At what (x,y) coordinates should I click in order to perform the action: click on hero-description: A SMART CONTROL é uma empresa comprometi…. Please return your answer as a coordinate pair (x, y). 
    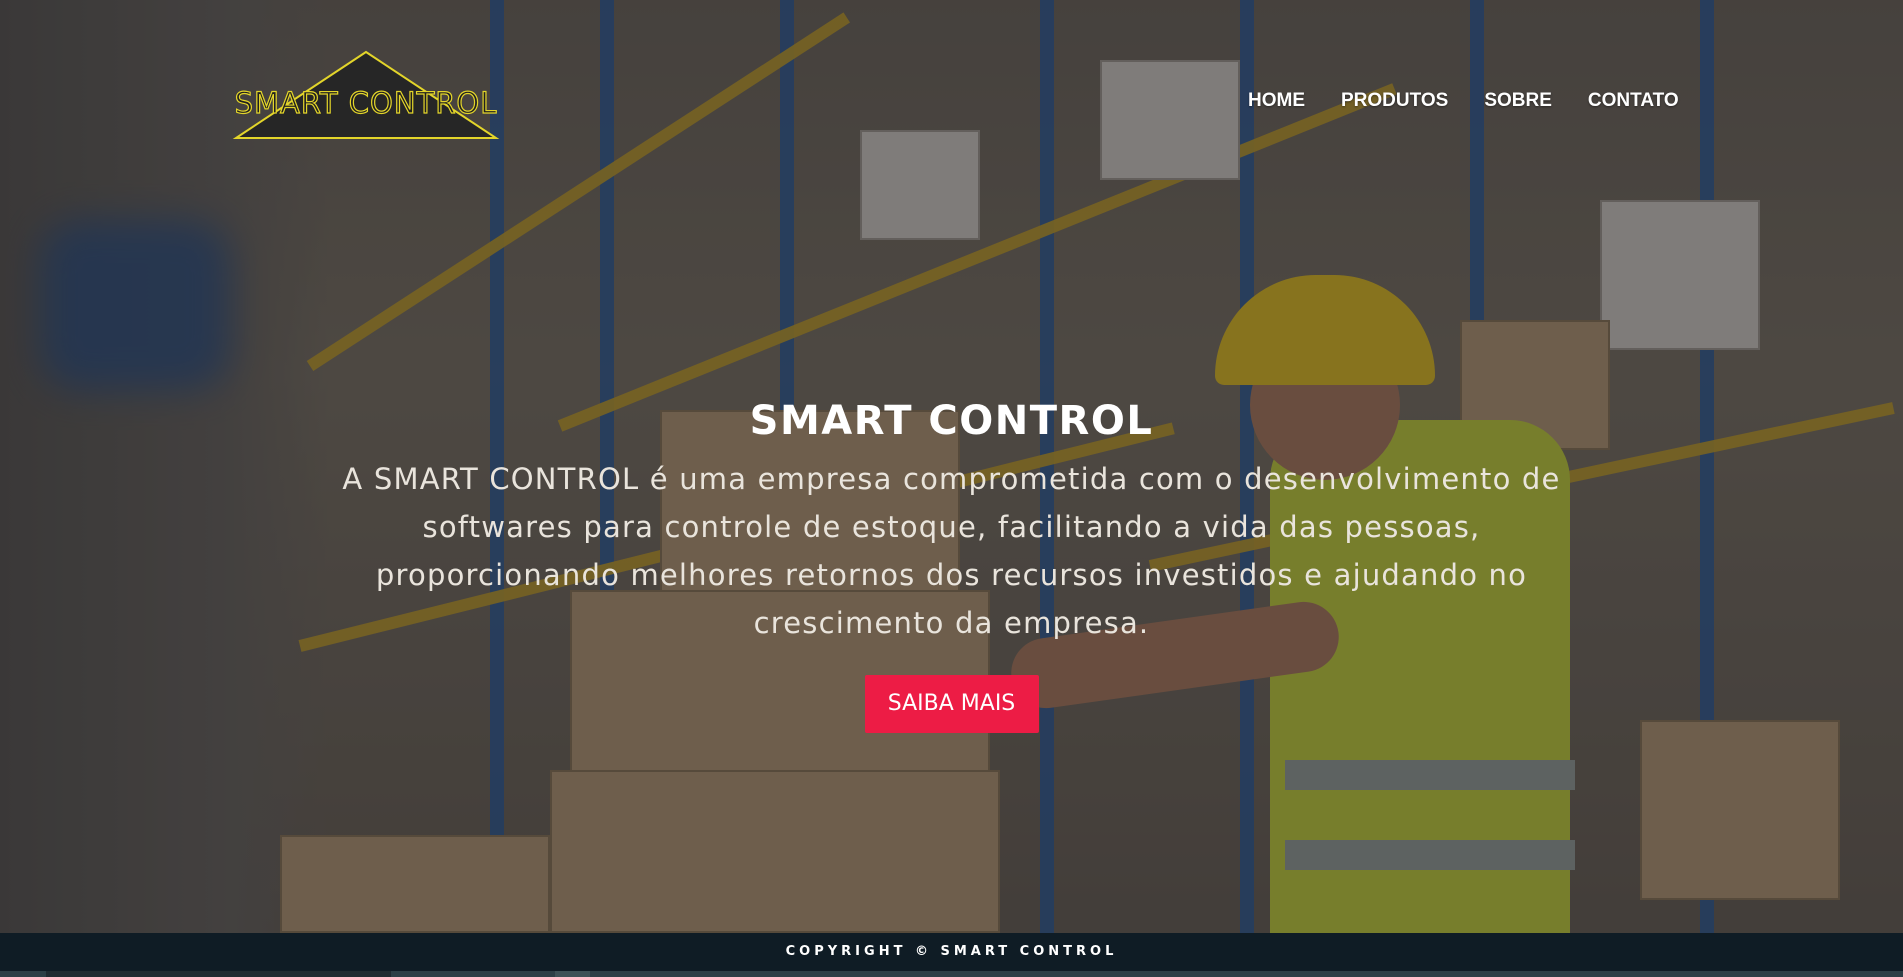
    Looking at the image, I should click on (951, 551).